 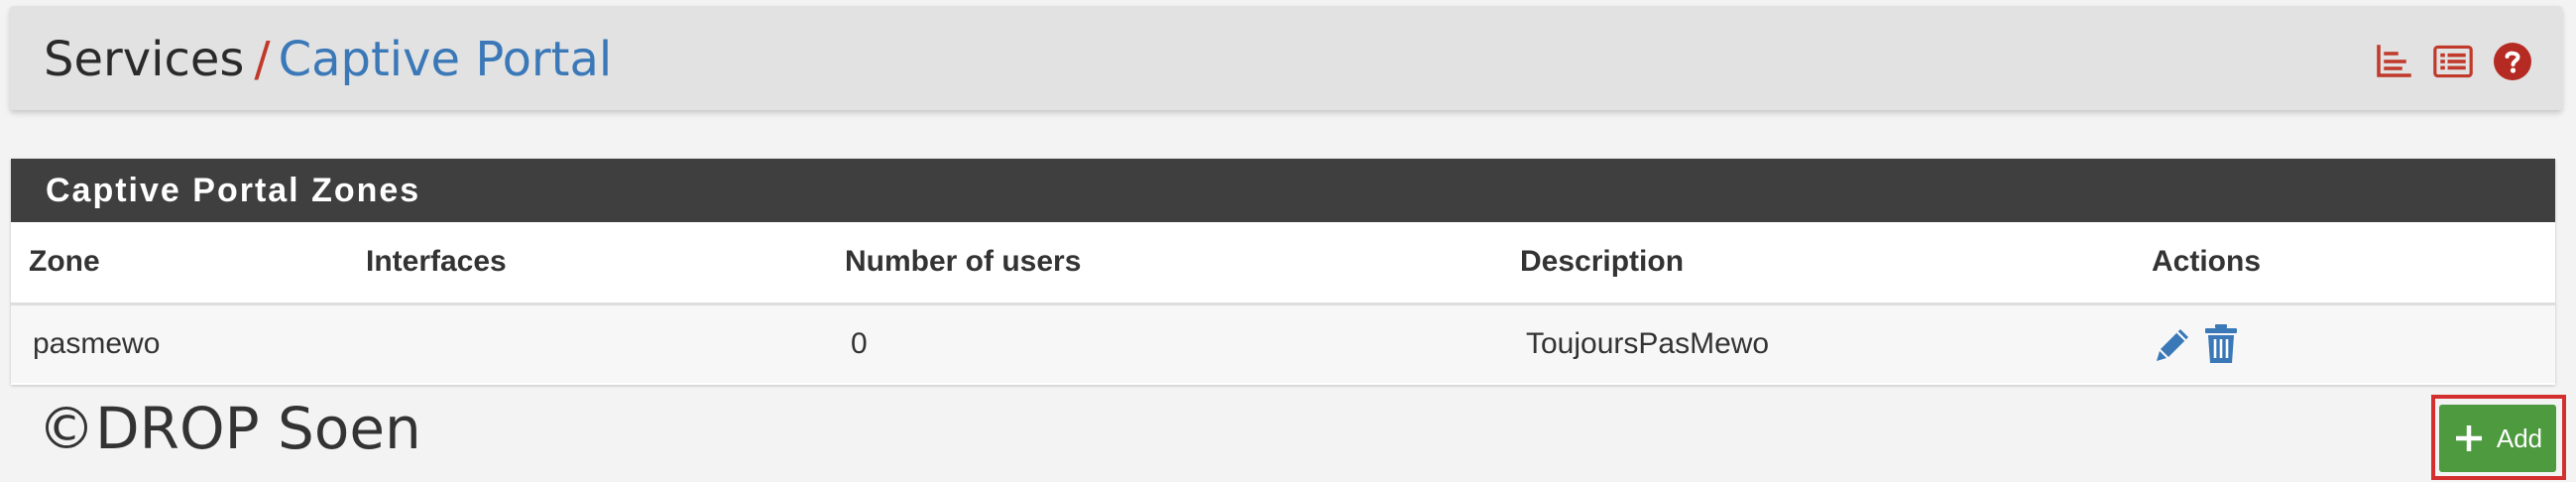 I want to click on watermark: ©DROP Soen, so click(x=230, y=428).